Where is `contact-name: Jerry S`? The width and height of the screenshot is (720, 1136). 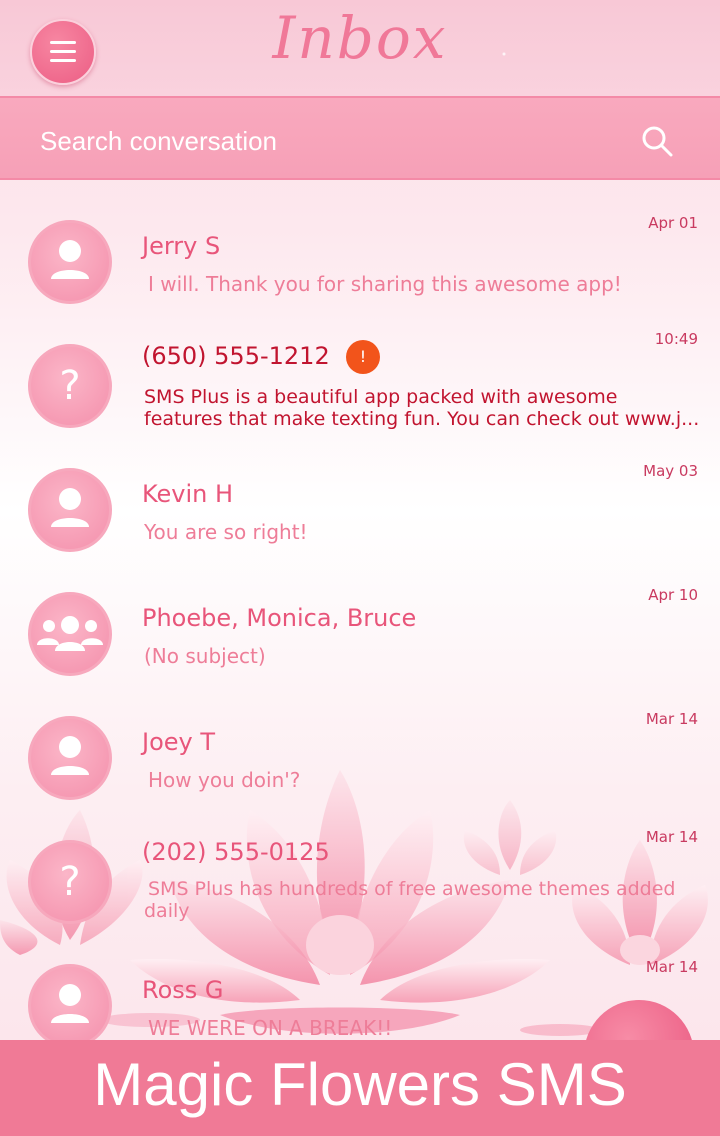
contact-name: Jerry S is located at coordinates (181, 246).